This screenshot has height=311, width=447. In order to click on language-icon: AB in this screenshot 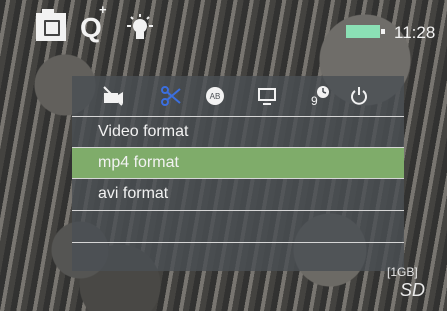, I will do `click(215, 95)`.